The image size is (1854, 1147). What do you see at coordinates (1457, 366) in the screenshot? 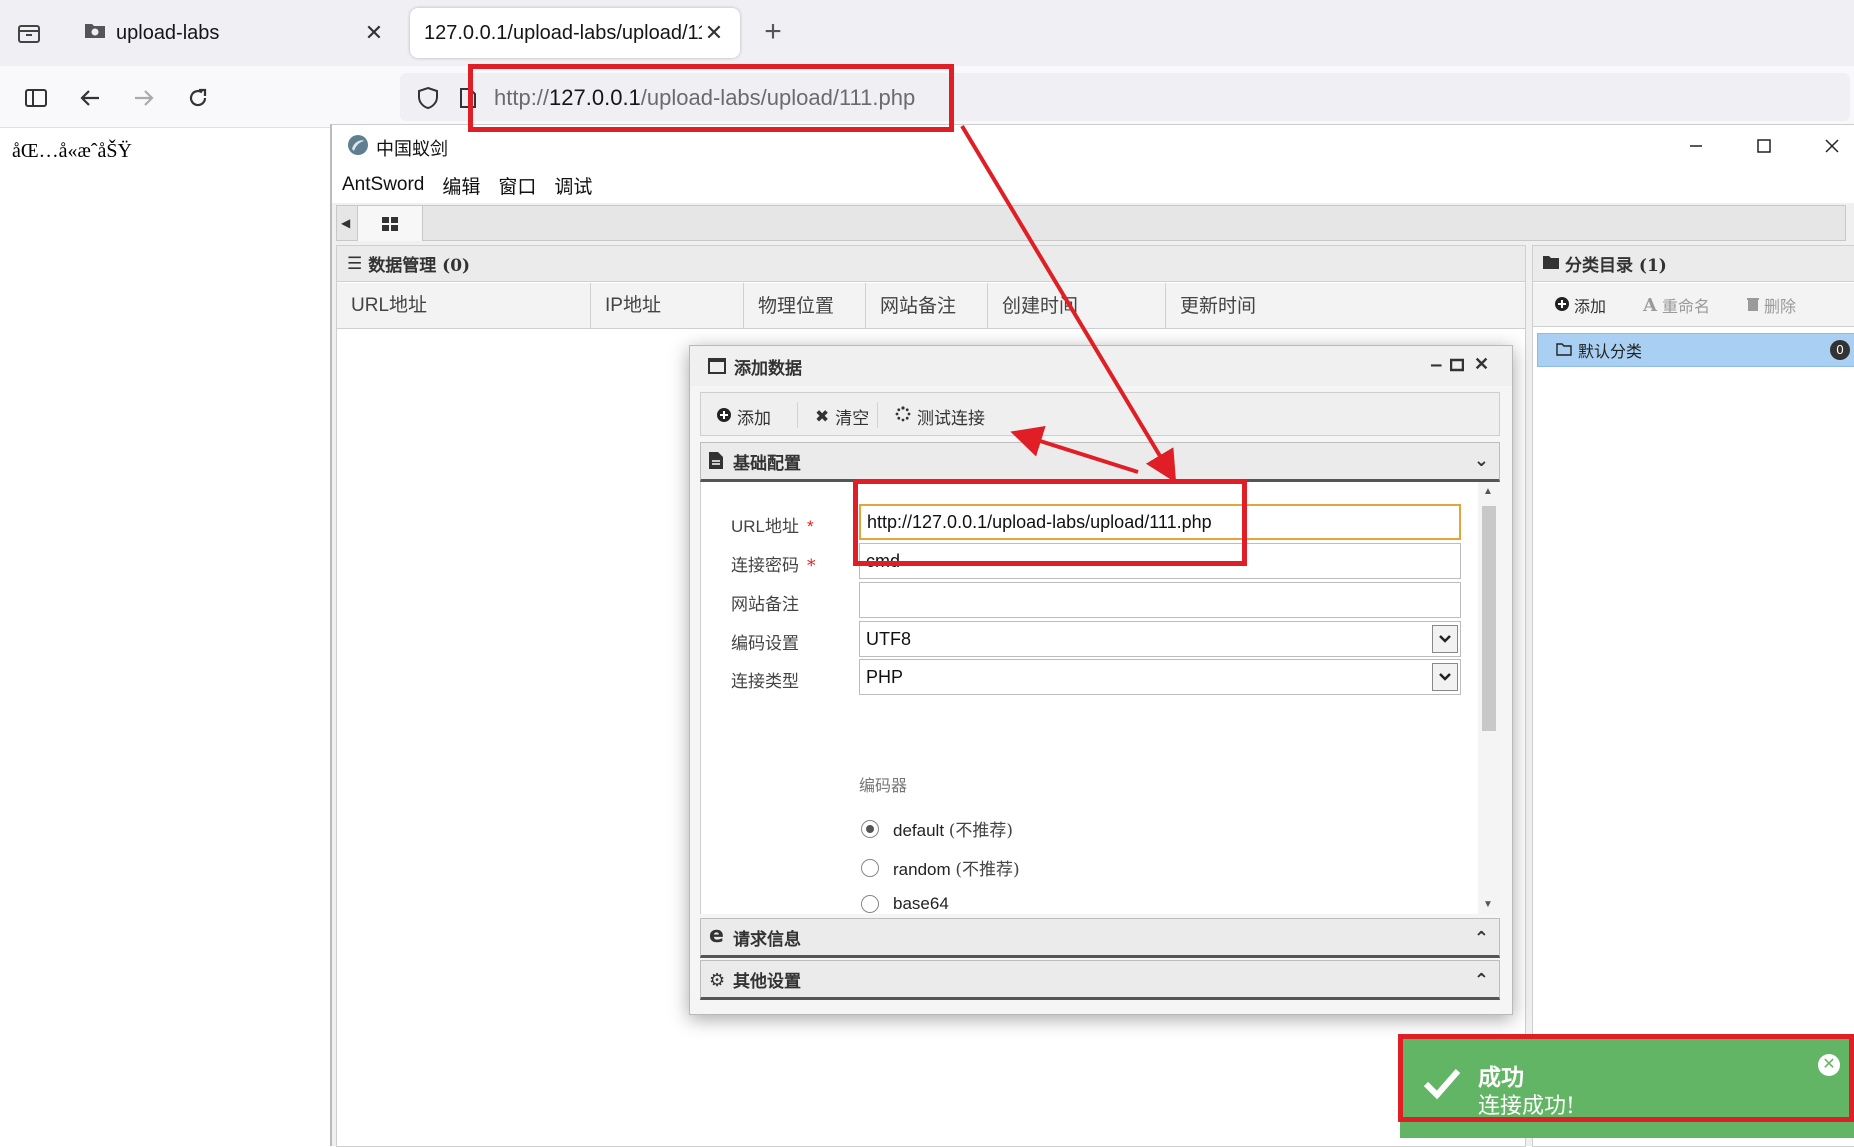
I see `dialog-maximize-icon` at bounding box center [1457, 366].